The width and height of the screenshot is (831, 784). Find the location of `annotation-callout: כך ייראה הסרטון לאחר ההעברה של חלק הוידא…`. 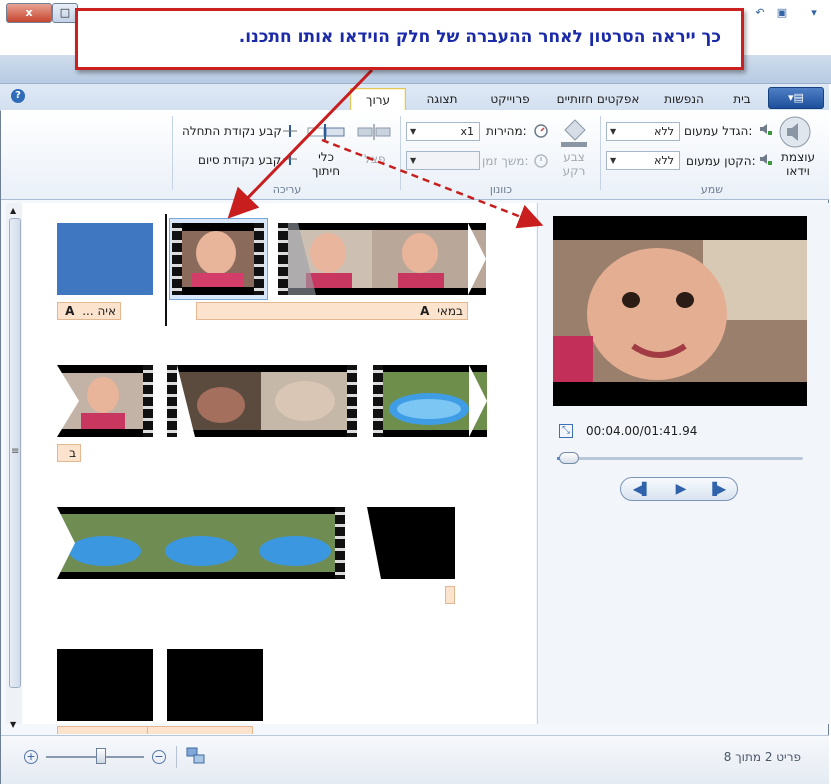

annotation-callout: כך ייראה הסרטון לאחר ההעברה של חלק הוידא… is located at coordinates (409, 39).